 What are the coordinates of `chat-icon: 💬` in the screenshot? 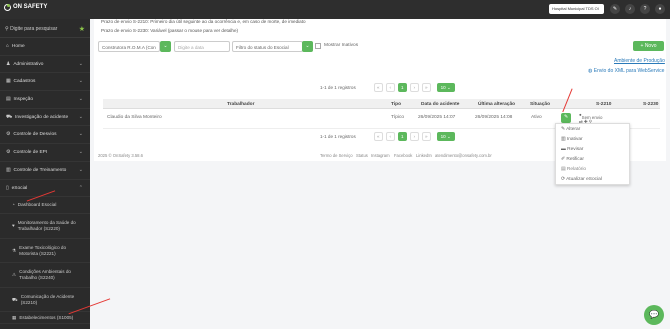 It's located at (654, 315).